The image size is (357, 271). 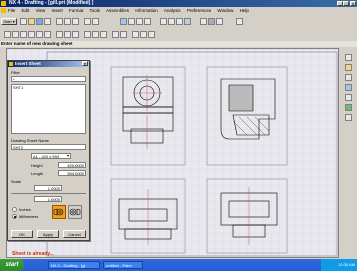 What do you see at coordinates (146, 10) in the screenshot?
I see `menu-information: Information` at bounding box center [146, 10].